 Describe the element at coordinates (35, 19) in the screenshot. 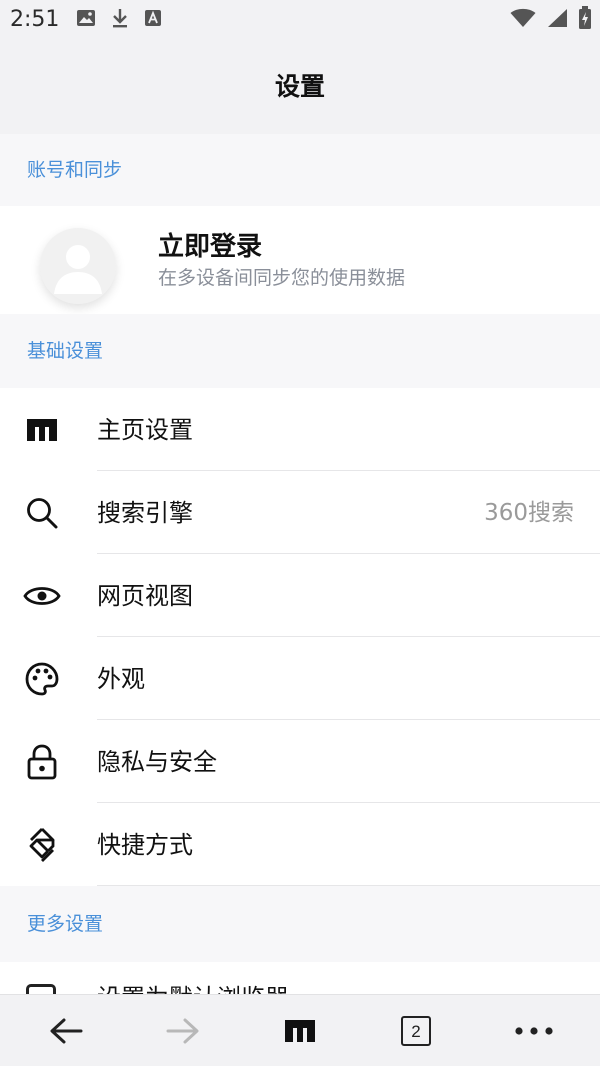

I see `status-time: 2:51` at that location.